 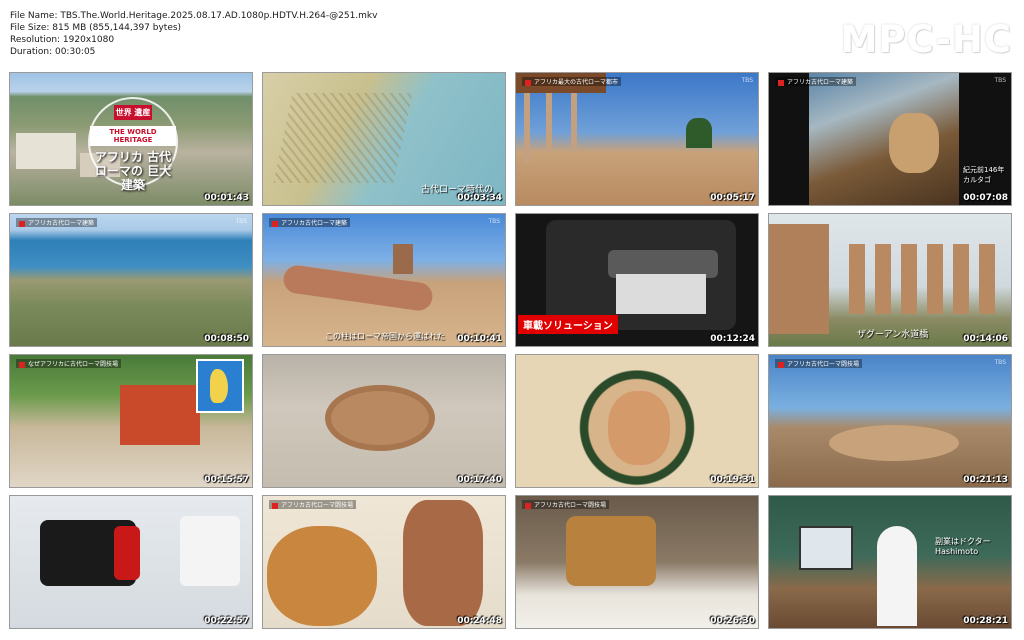 What do you see at coordinates (732, 621) in the screenshot?
I see `timestamp: 00:26:30` at bounding box center [732, 621].